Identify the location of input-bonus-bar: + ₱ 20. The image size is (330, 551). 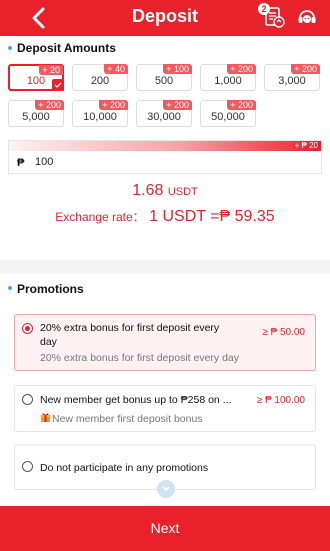
(165, 146).